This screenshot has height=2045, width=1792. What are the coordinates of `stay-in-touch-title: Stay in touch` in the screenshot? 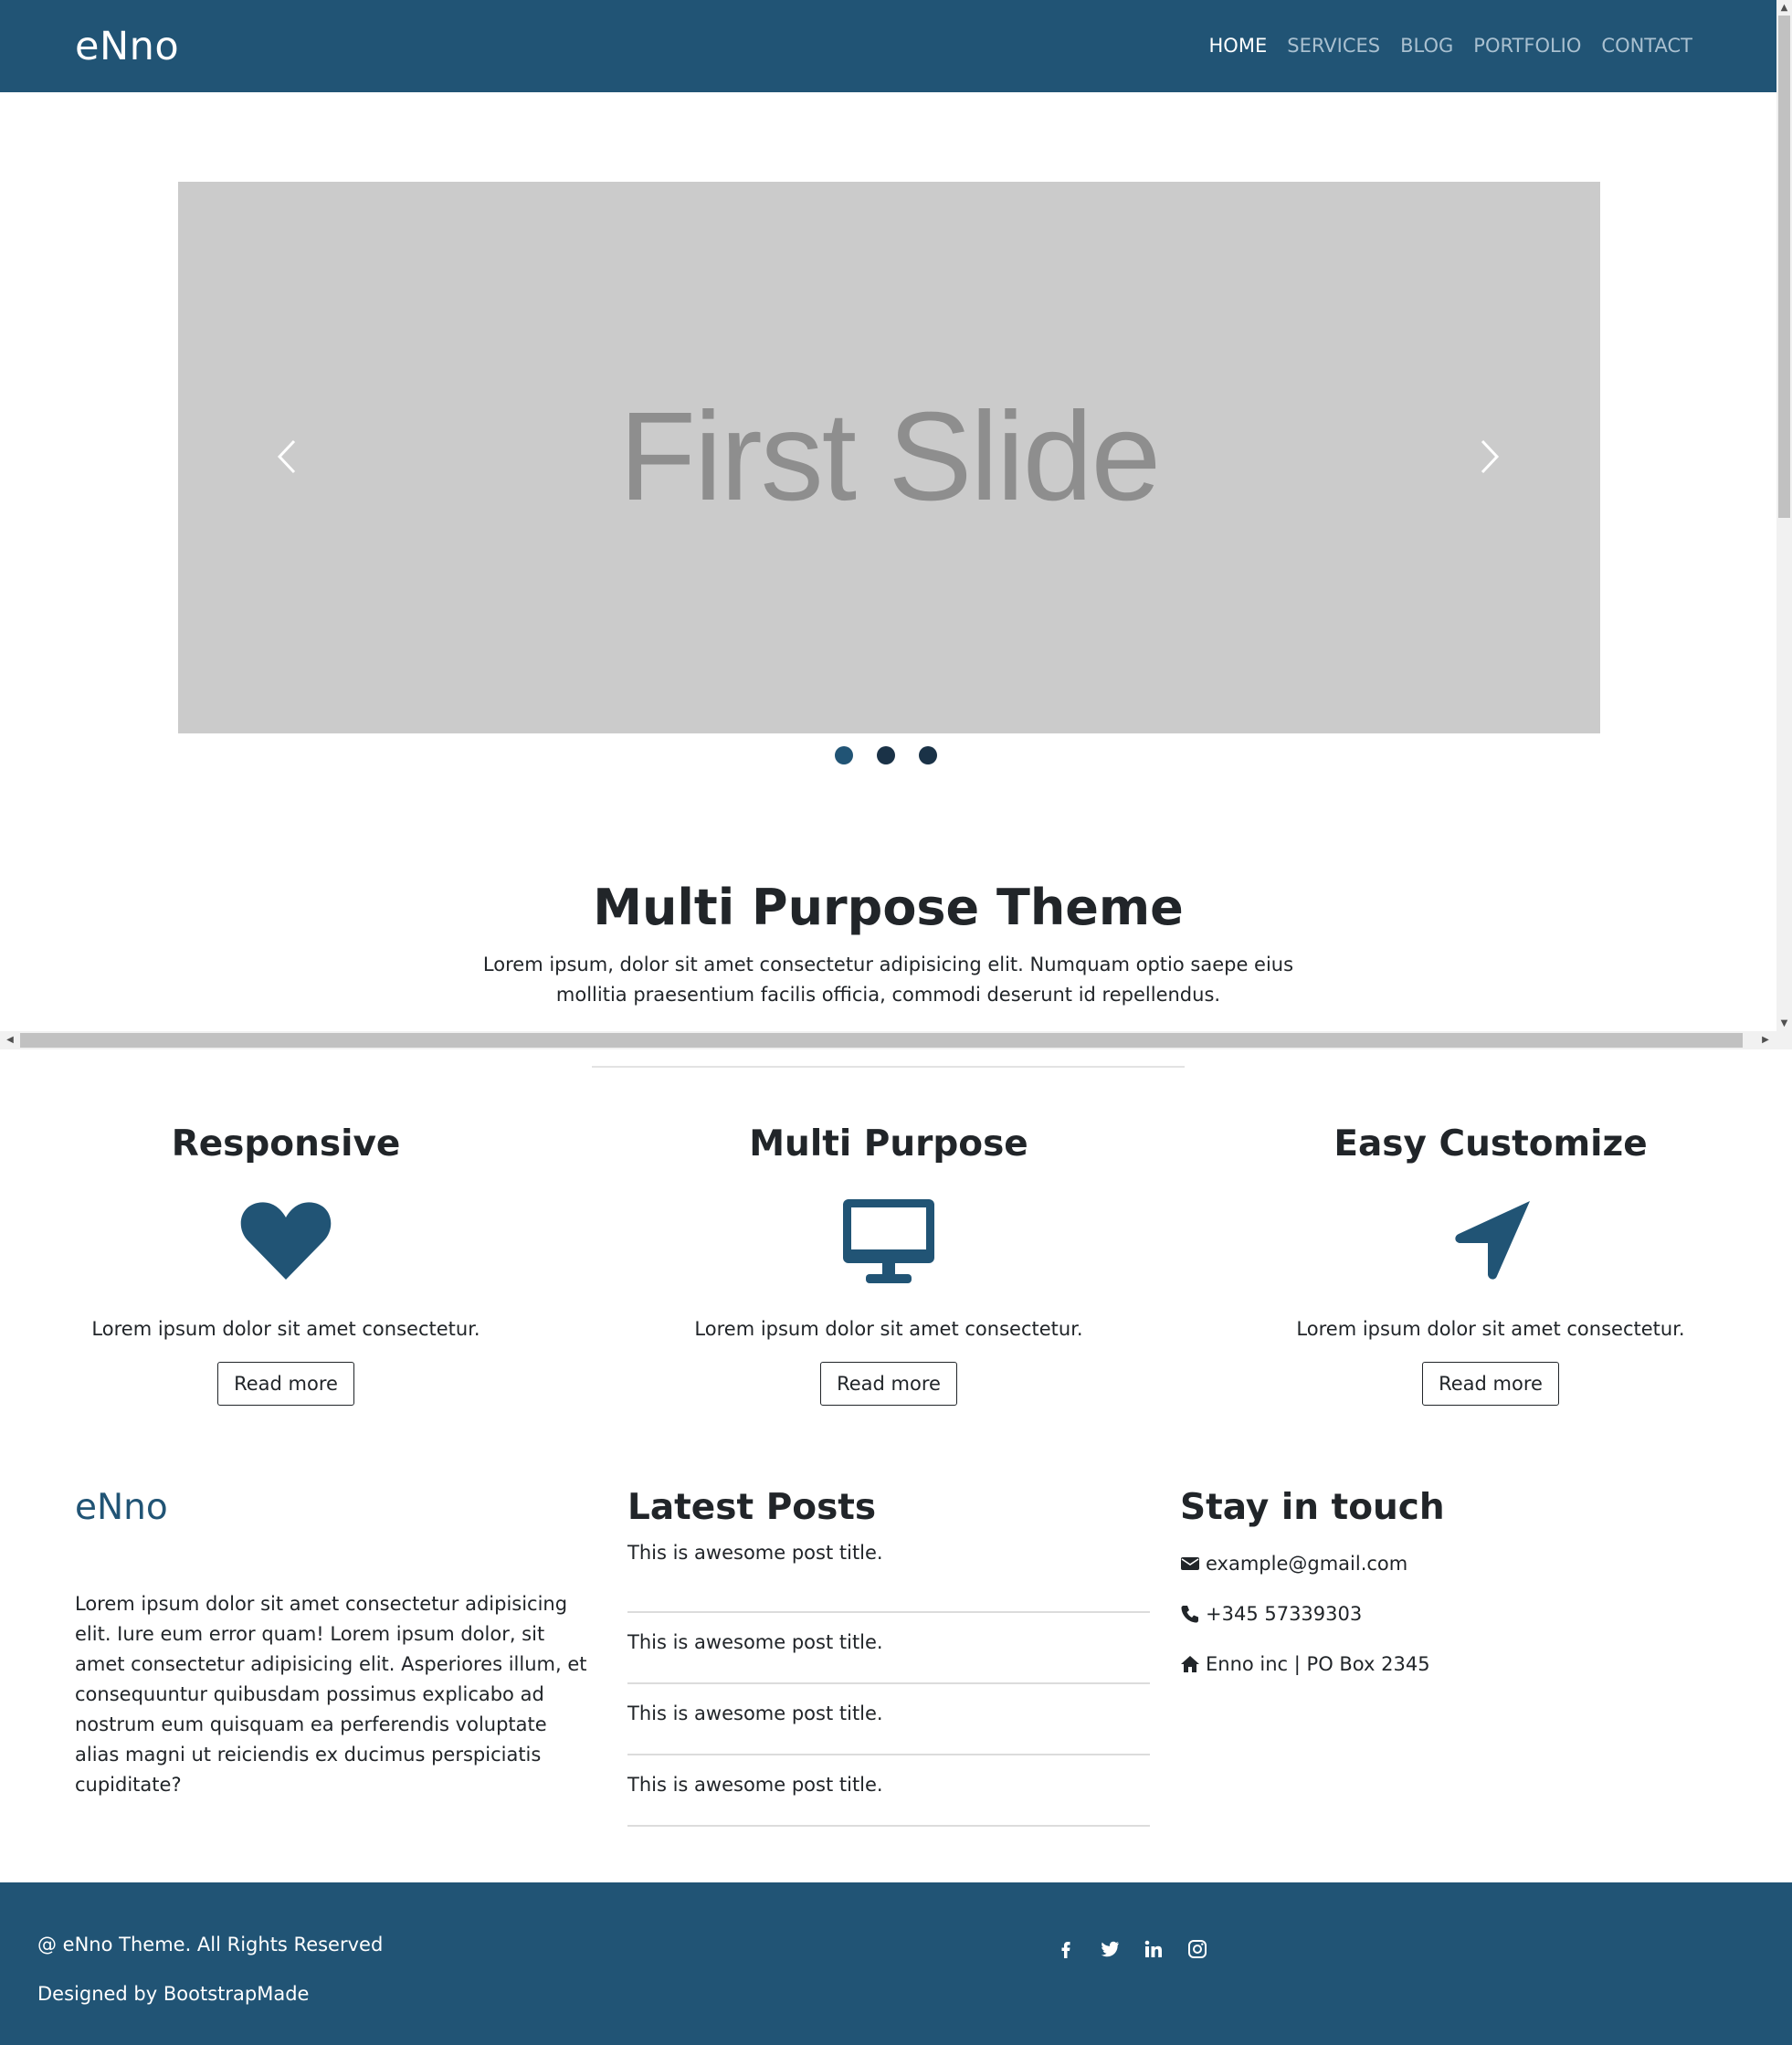 It's located at (1312, 1507).